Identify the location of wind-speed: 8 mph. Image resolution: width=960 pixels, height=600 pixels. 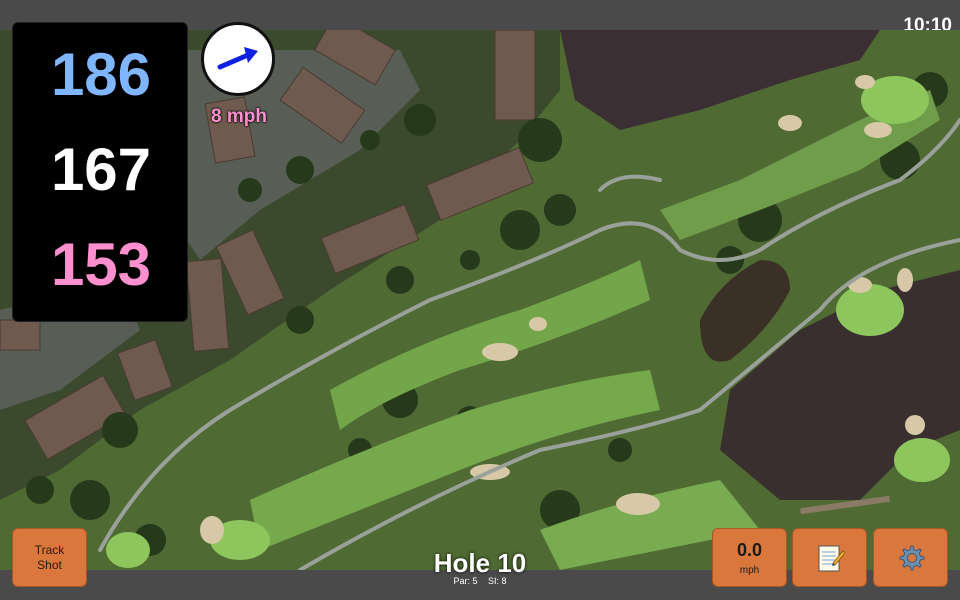
(239, 116).